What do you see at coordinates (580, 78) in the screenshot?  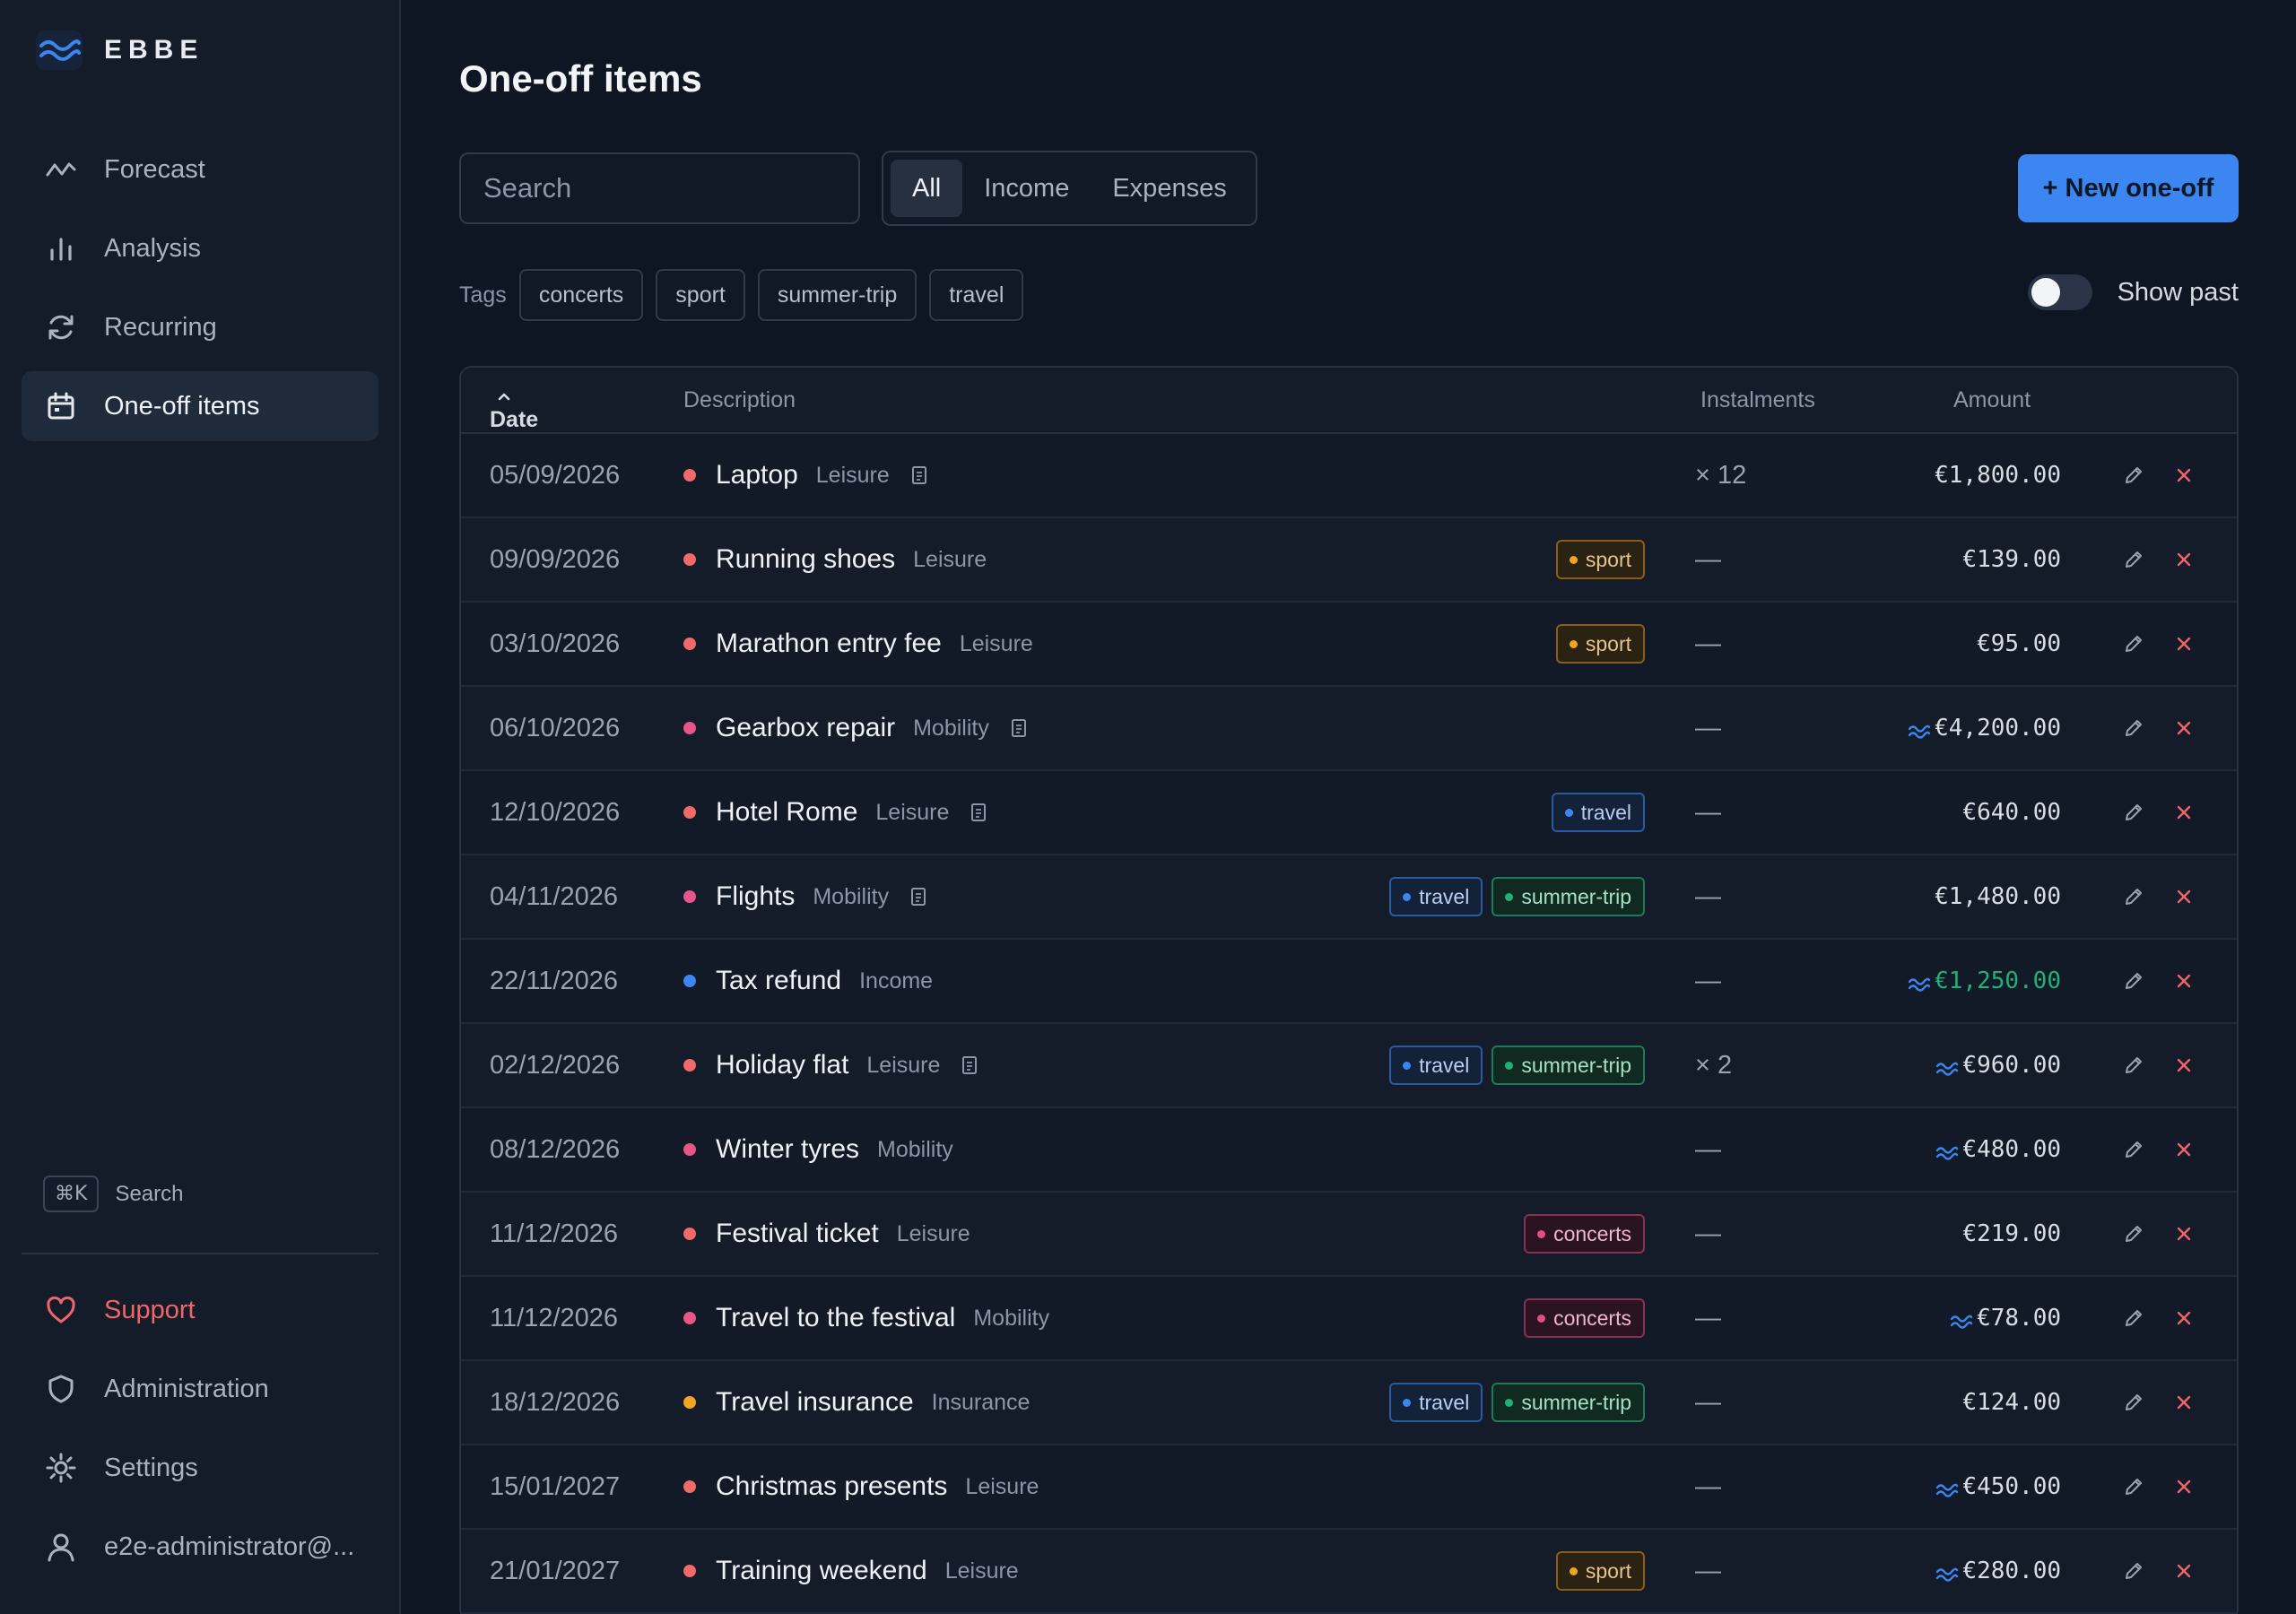 I see `page-title: One-off items` at bounding box center [580, 78].